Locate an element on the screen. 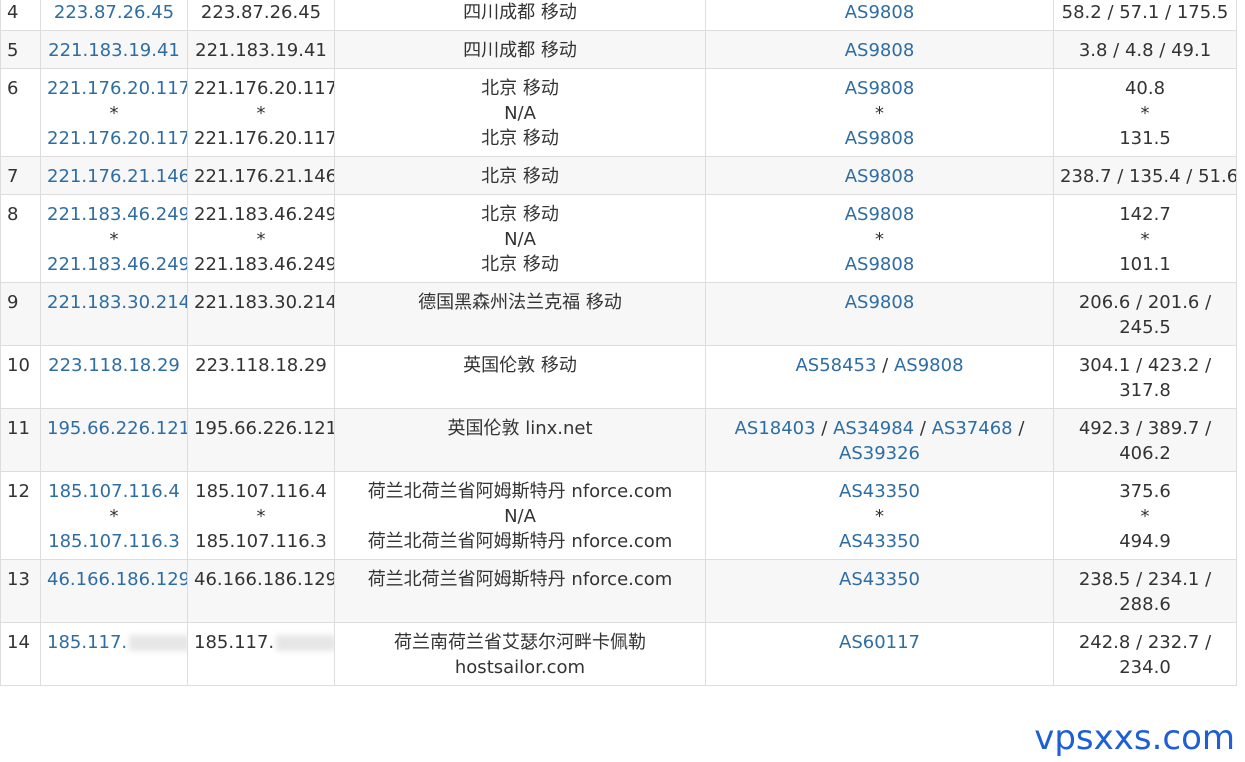 The image size is (1245, 762). location-text: 荷兰北荷兰省阿姆斯特丹 nforce.com is located at coordinates (520, 579).